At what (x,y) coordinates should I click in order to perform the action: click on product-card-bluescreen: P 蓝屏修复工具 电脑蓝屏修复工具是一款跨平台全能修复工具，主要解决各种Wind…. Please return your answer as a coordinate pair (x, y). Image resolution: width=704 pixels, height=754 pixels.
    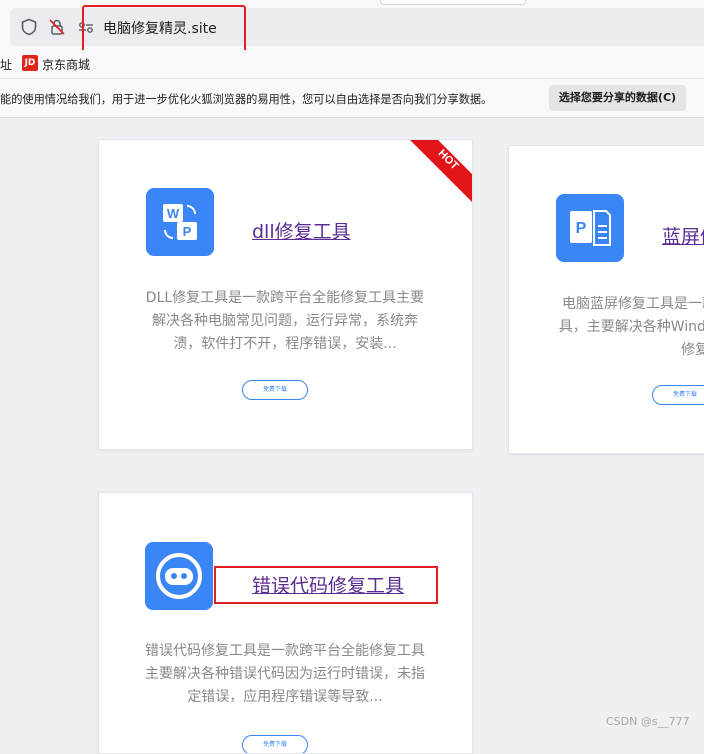
    Looking at the image, I should click on (606, 299).